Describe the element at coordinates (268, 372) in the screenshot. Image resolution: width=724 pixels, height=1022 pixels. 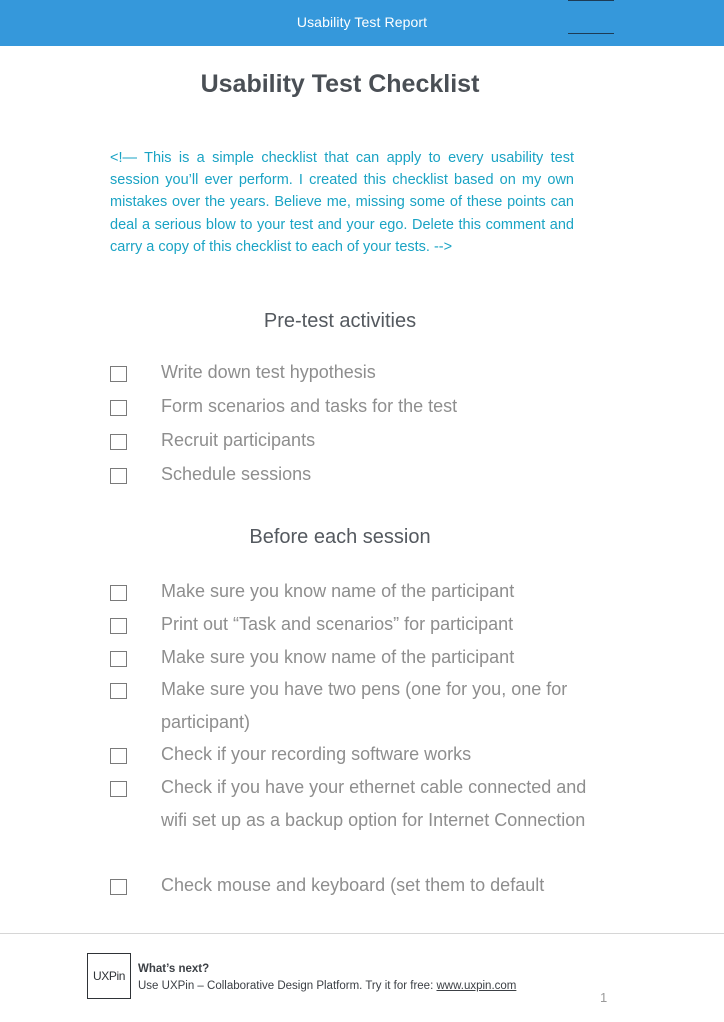
I see `checklist-item-label: Write down test hypothesis` at that location.